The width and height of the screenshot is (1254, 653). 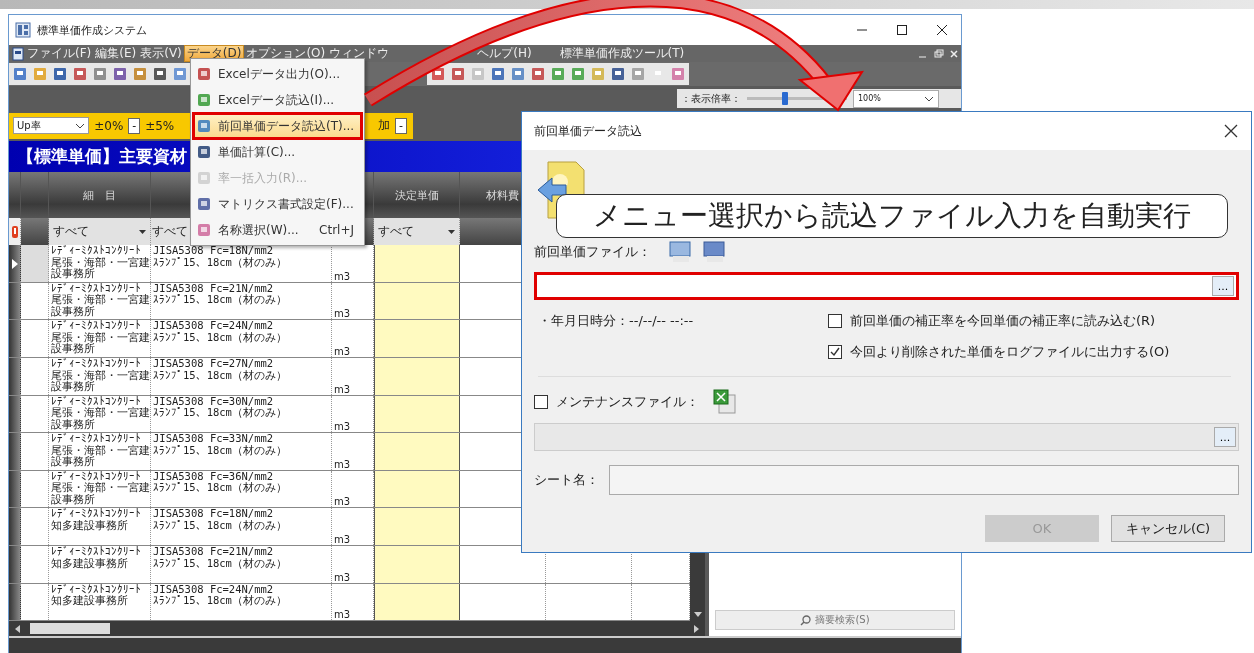 I want to click on menu-option: 名称選択(W)... Ctrl+J, so click(x=277, y=230).